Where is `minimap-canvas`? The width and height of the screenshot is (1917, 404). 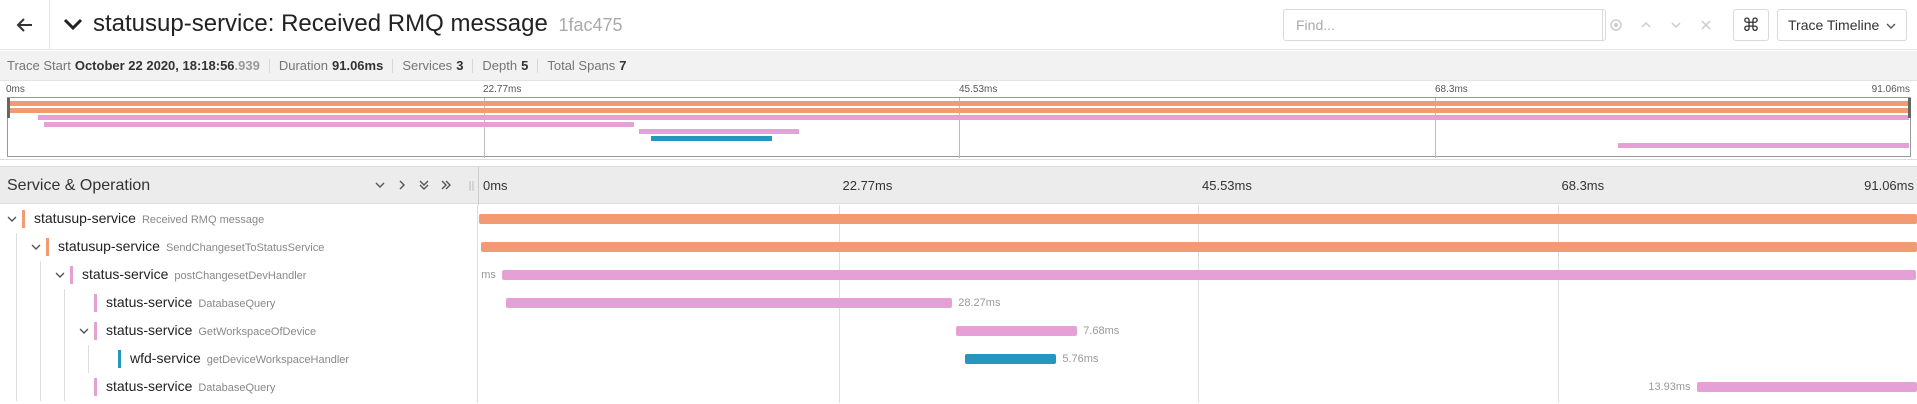
minimap-canvas is located at coordinates (959, 127).